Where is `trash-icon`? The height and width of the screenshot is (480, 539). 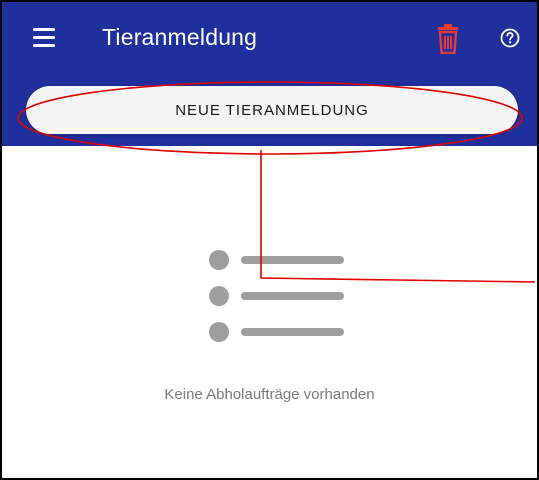 trash-icon is located at coordinates (448, 39).